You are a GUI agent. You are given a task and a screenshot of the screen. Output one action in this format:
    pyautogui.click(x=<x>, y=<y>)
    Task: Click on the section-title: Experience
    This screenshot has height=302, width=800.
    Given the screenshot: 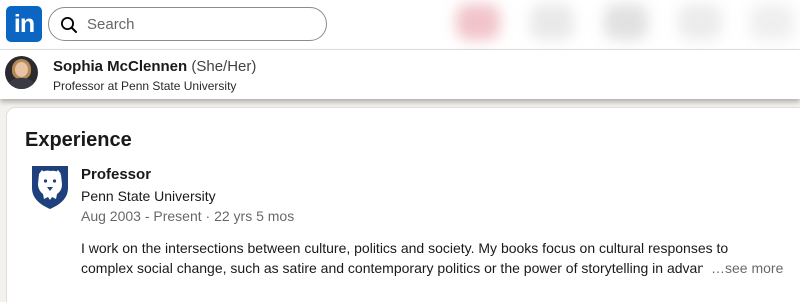 What is the action you would take?
    pyautogui.click(x=78, y=140)
    